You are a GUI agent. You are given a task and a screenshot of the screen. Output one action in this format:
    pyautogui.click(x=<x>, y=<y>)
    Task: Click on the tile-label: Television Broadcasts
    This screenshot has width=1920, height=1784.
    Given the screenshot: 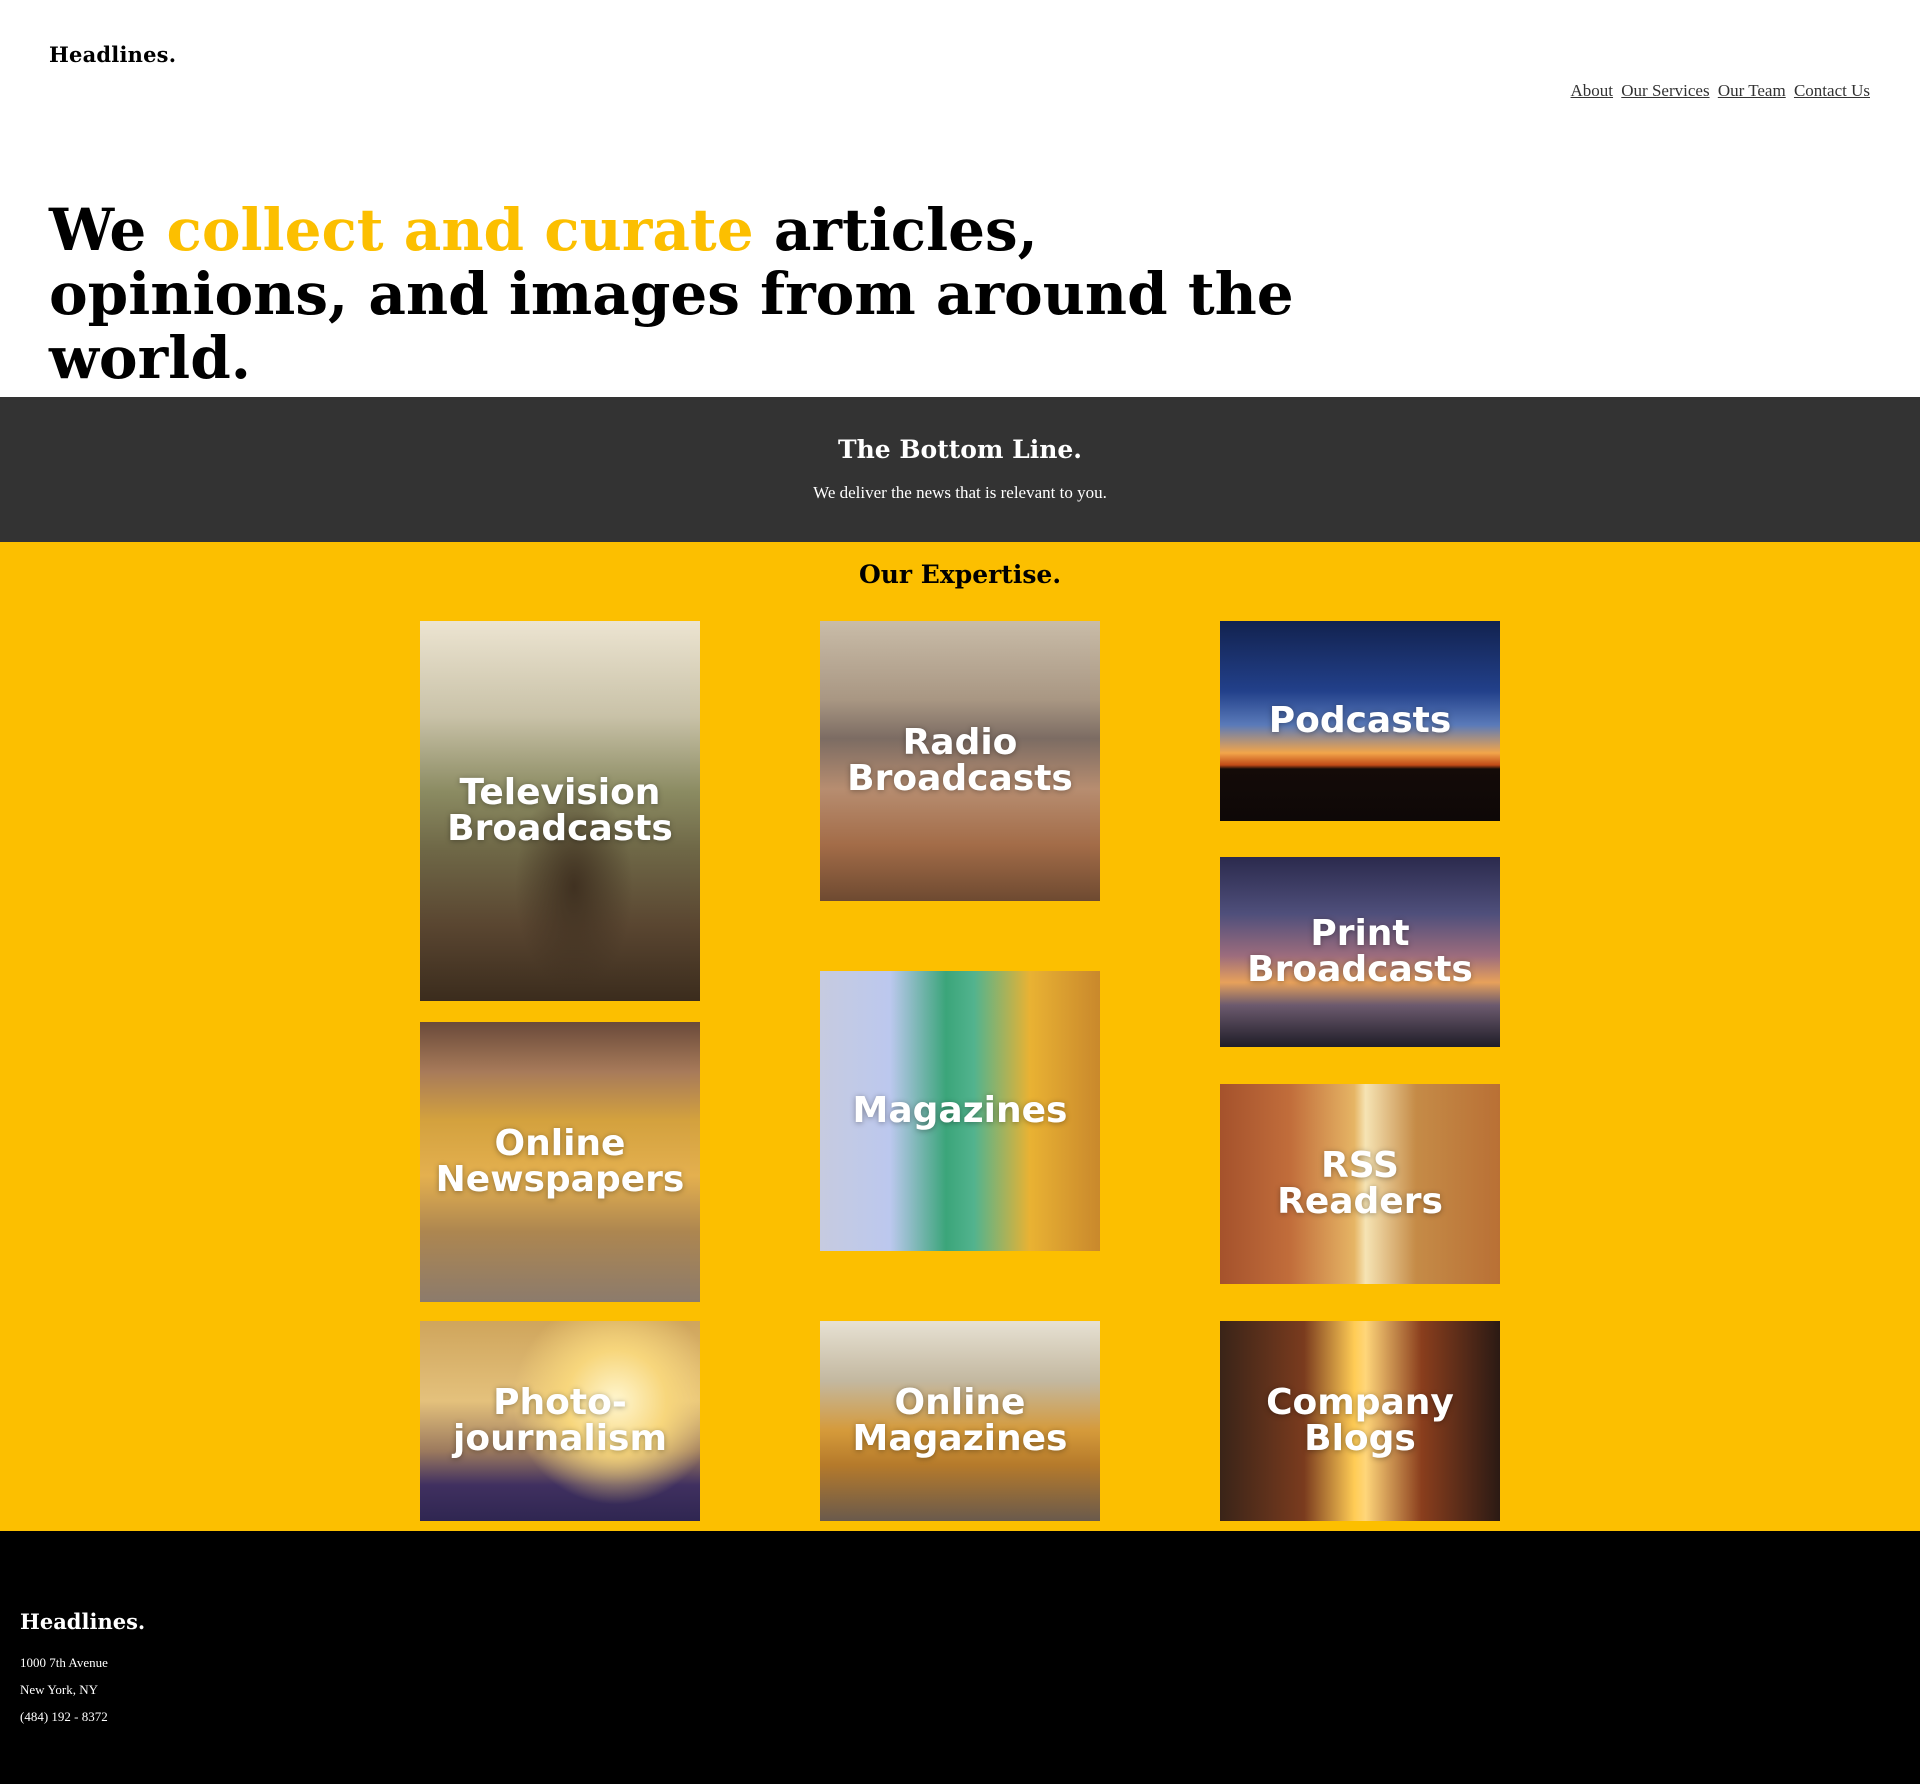 What is the action you would take?
    pyautogui.click(x=560, y=811)
    